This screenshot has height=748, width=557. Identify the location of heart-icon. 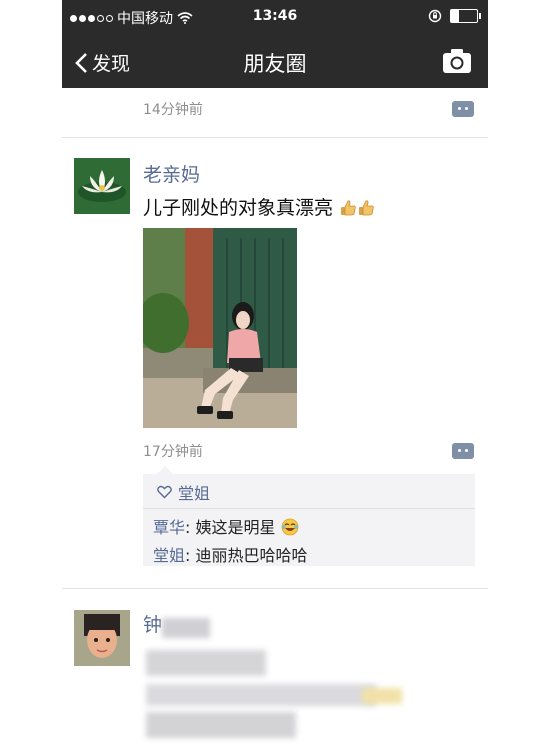
(164, 492).